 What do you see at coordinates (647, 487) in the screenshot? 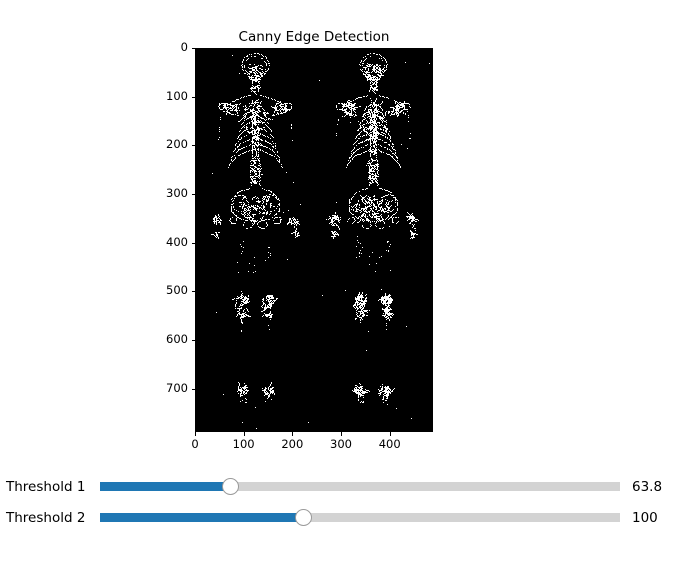
I see `slider-value-threshold-1: 63.8` at bounding box center [647, 487].